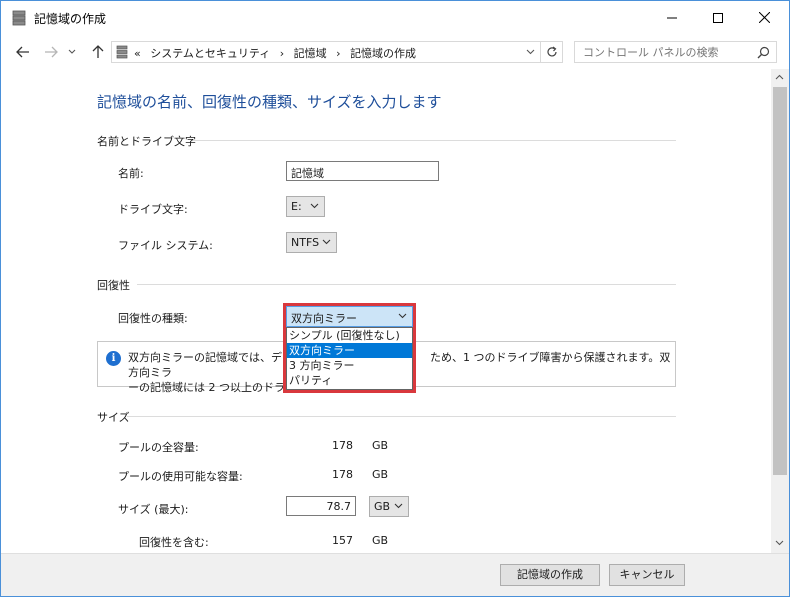 This screenshot has width=790, height=597. I want to click on section-title-resiliency: 回復性, so click(113, 285).